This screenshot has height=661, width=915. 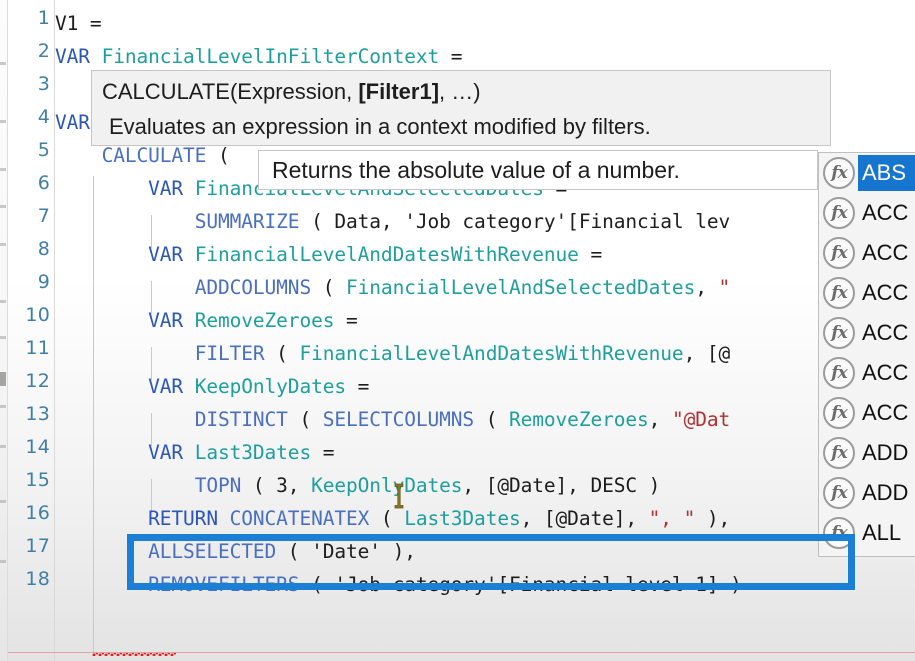 I want to click on signature-line: CALCULATE(Expression, [Filter1], …), so click(x=461, y=92).